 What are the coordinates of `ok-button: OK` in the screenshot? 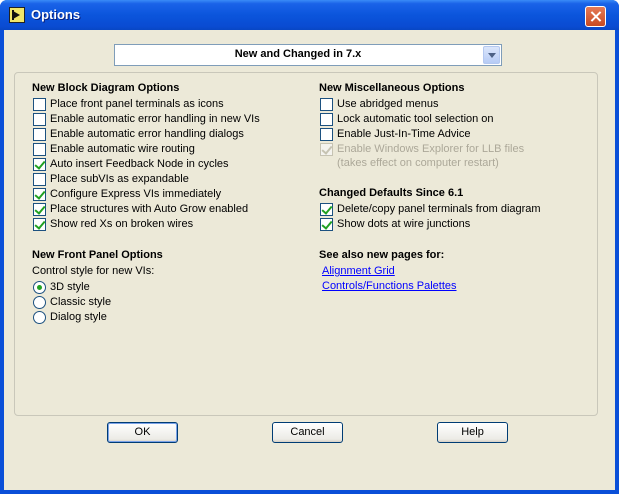 It's located at (142, 432).